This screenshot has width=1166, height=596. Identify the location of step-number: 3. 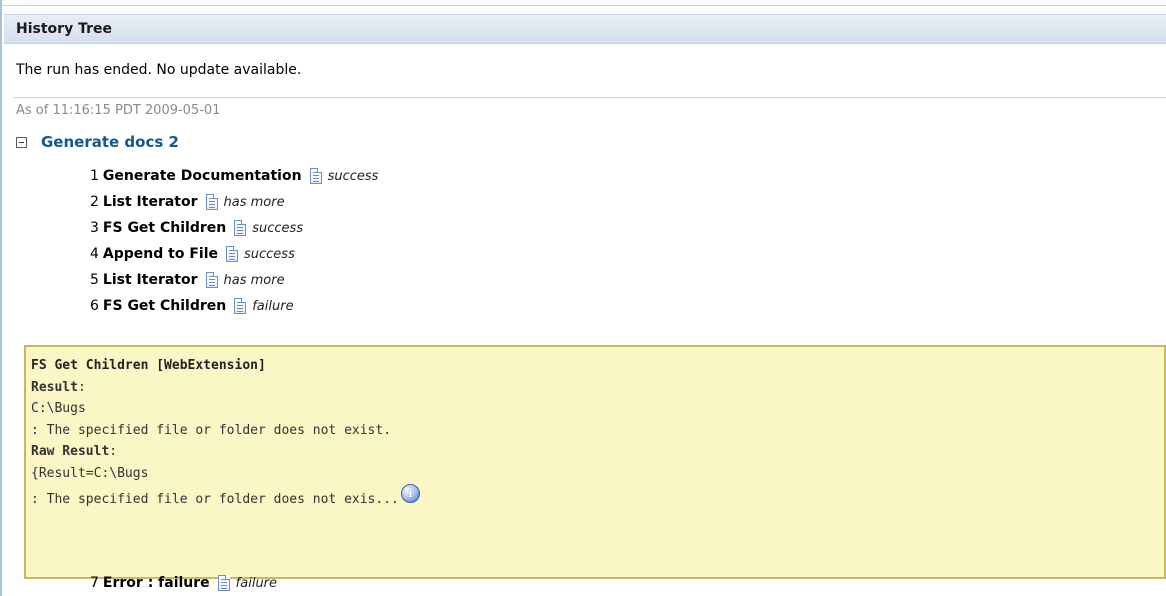
(94, 228).